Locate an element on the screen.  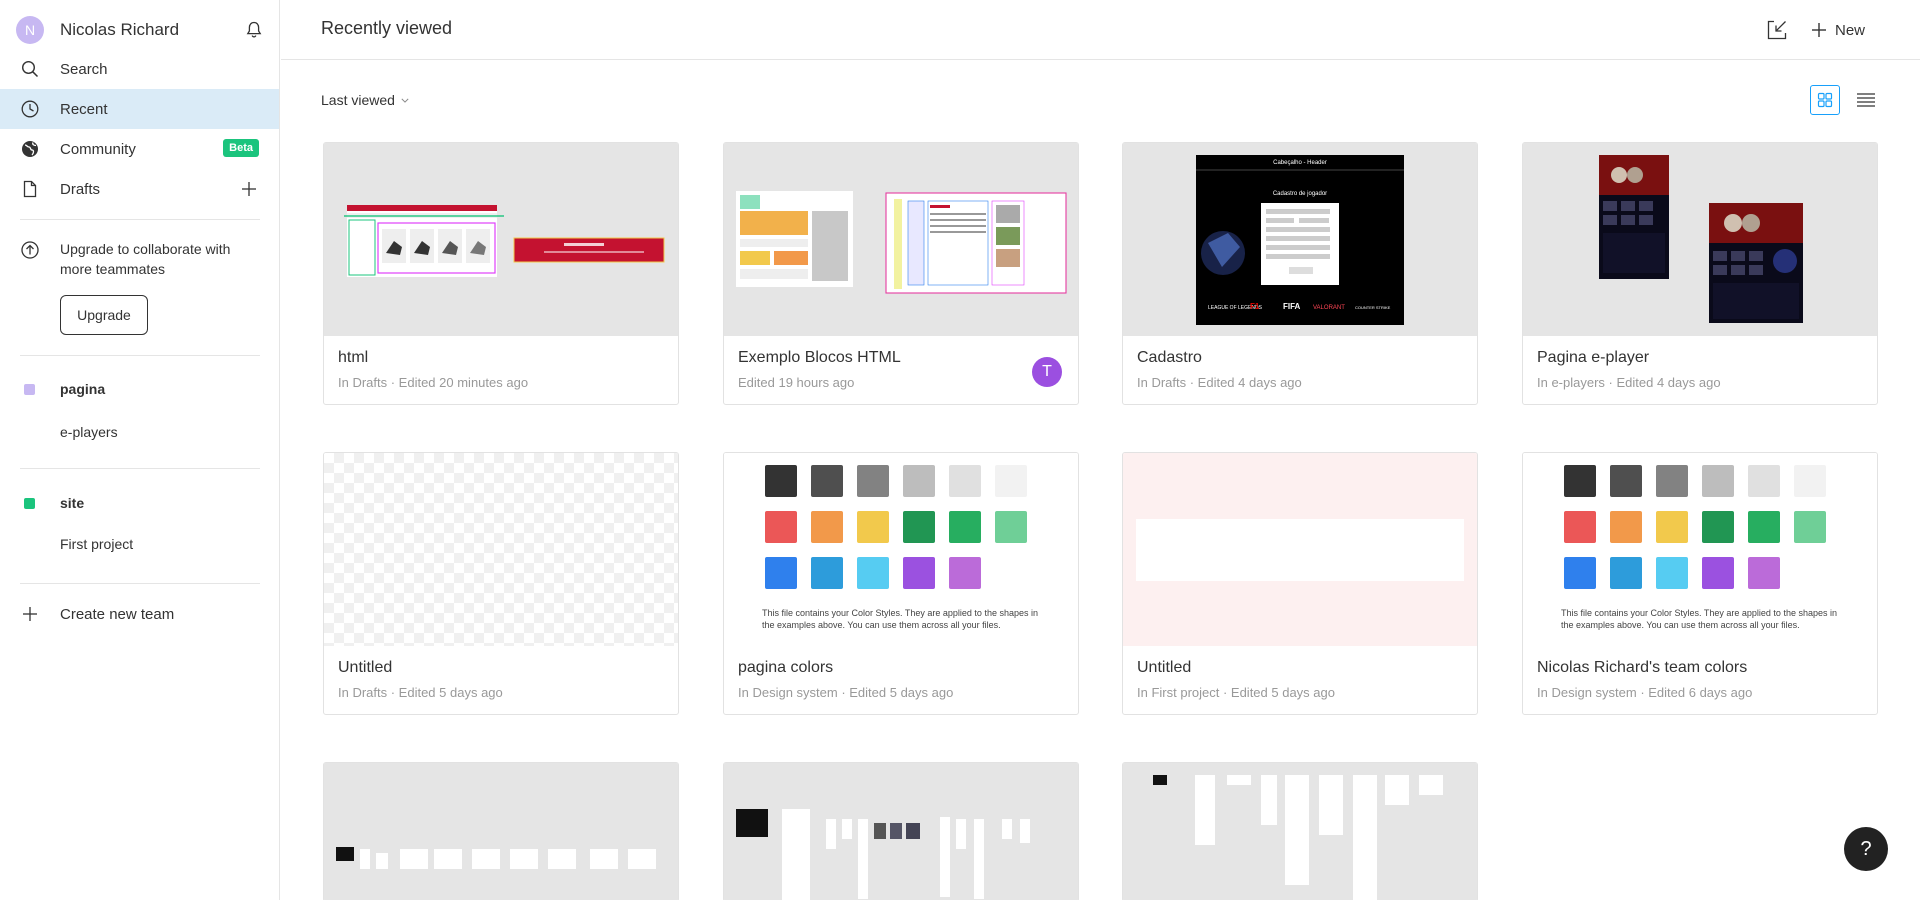
grid-view-button is located at coordinates (1825, 100).